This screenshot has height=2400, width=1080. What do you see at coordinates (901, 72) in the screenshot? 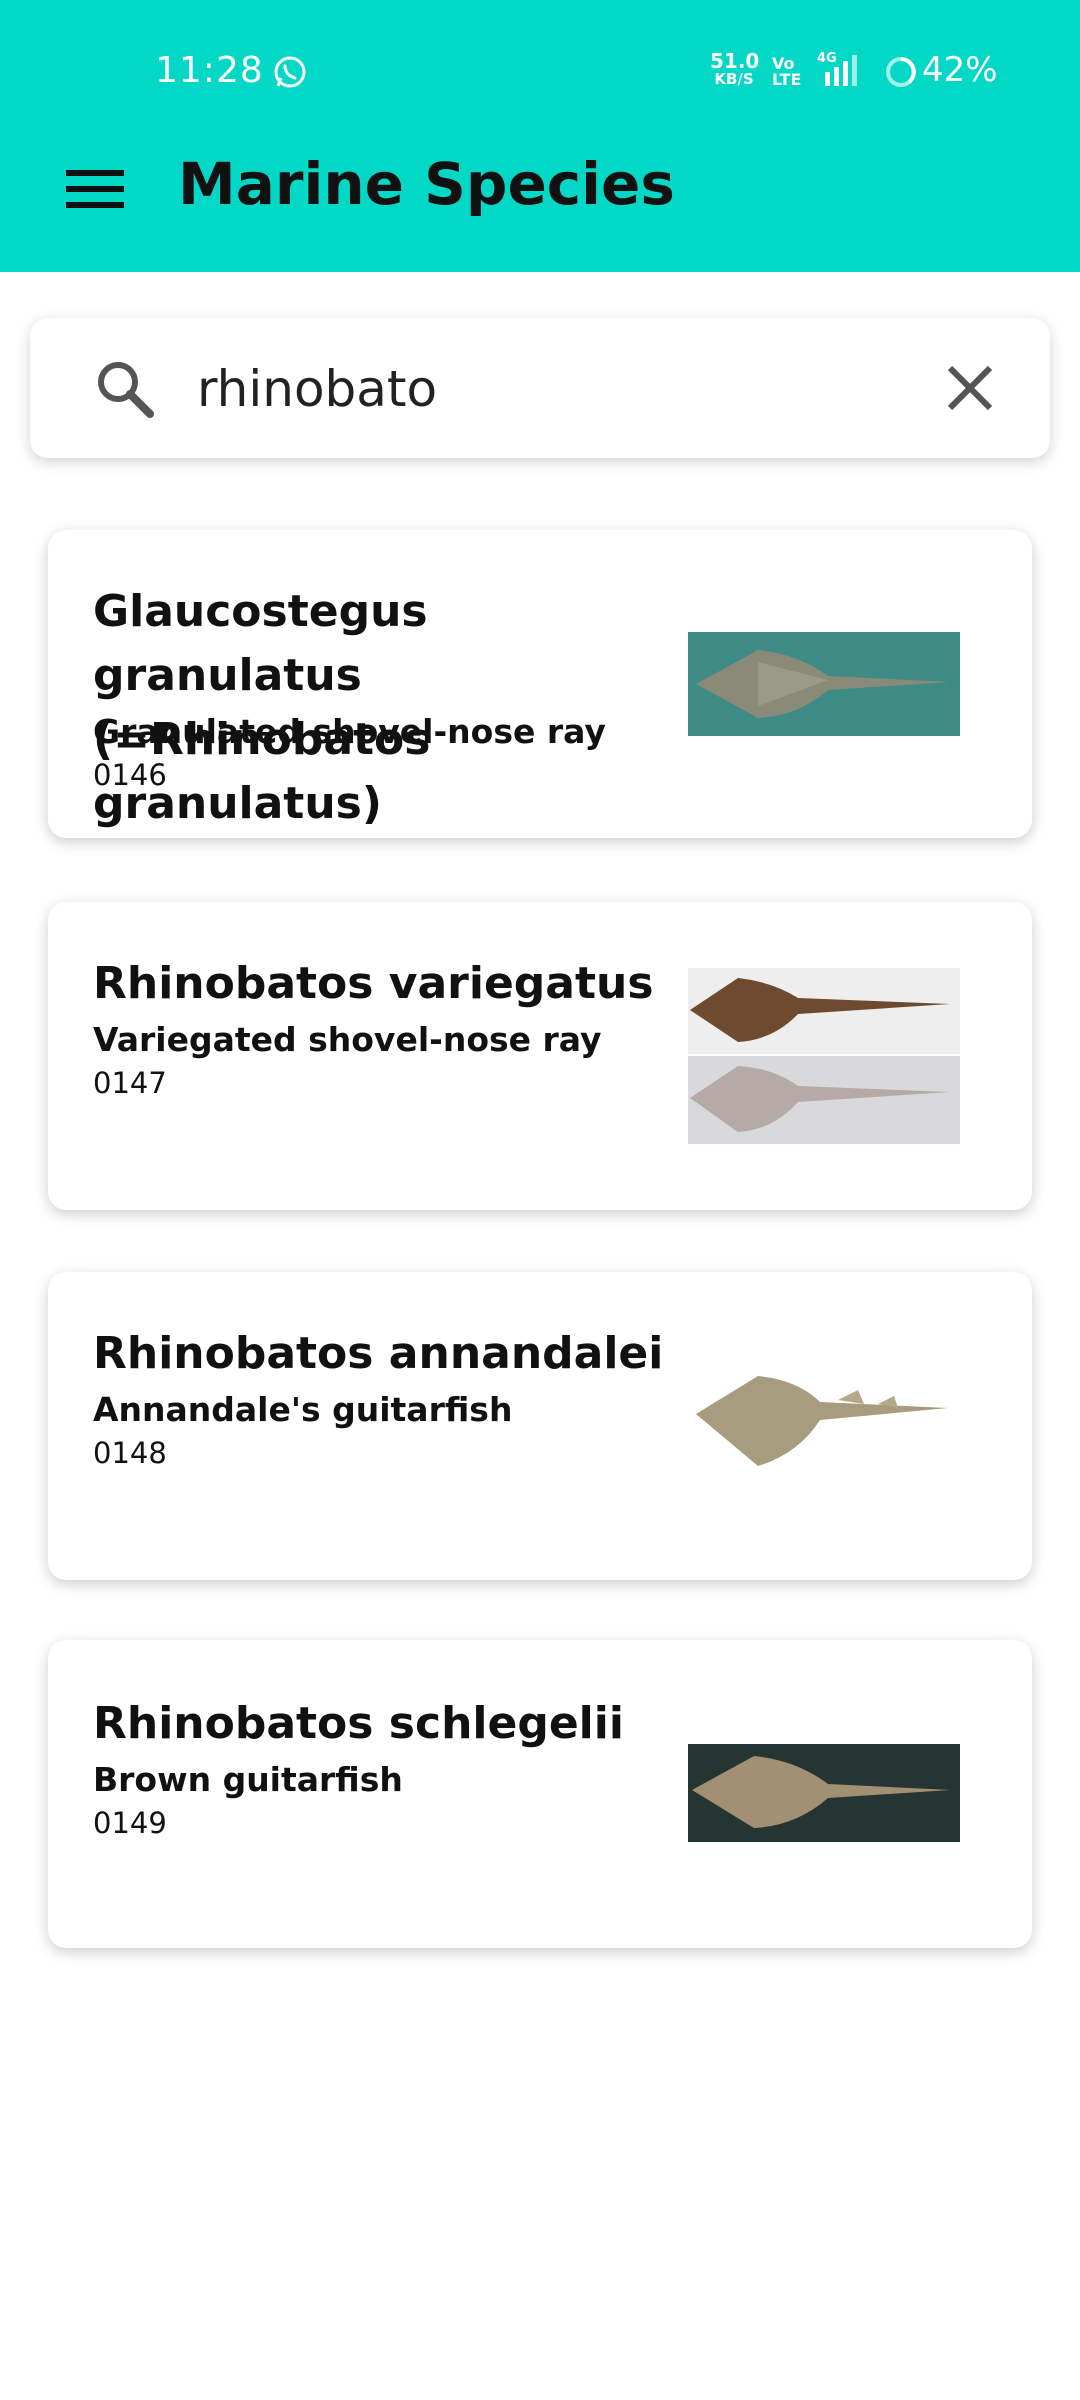
I see `battery-icon` at bounding box center [901, 72].